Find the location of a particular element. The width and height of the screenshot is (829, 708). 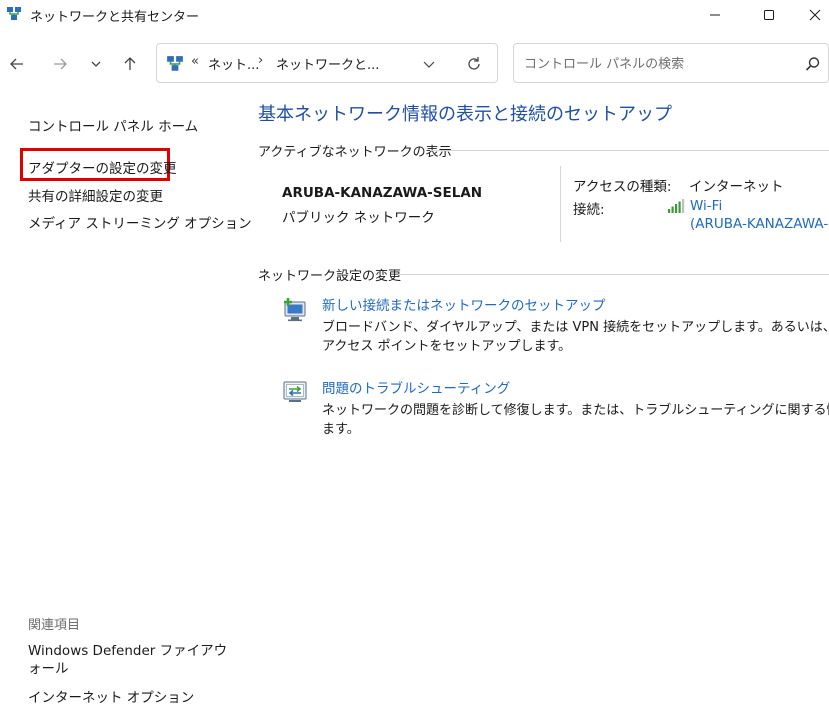

breadcrumb-overflow: « is located at coordinates (195, 61).